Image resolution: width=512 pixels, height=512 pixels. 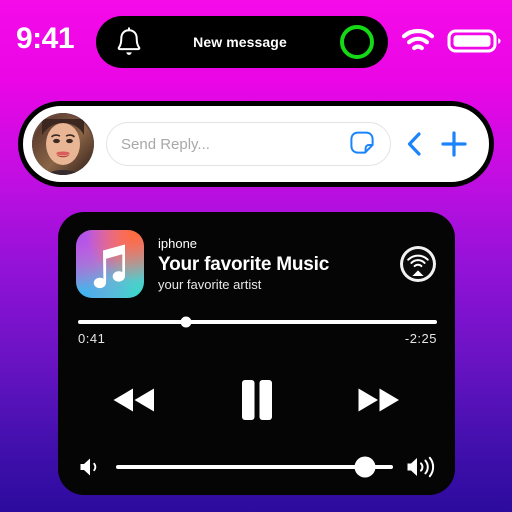 I want to click on volume-track, so click(x=254, y=467).